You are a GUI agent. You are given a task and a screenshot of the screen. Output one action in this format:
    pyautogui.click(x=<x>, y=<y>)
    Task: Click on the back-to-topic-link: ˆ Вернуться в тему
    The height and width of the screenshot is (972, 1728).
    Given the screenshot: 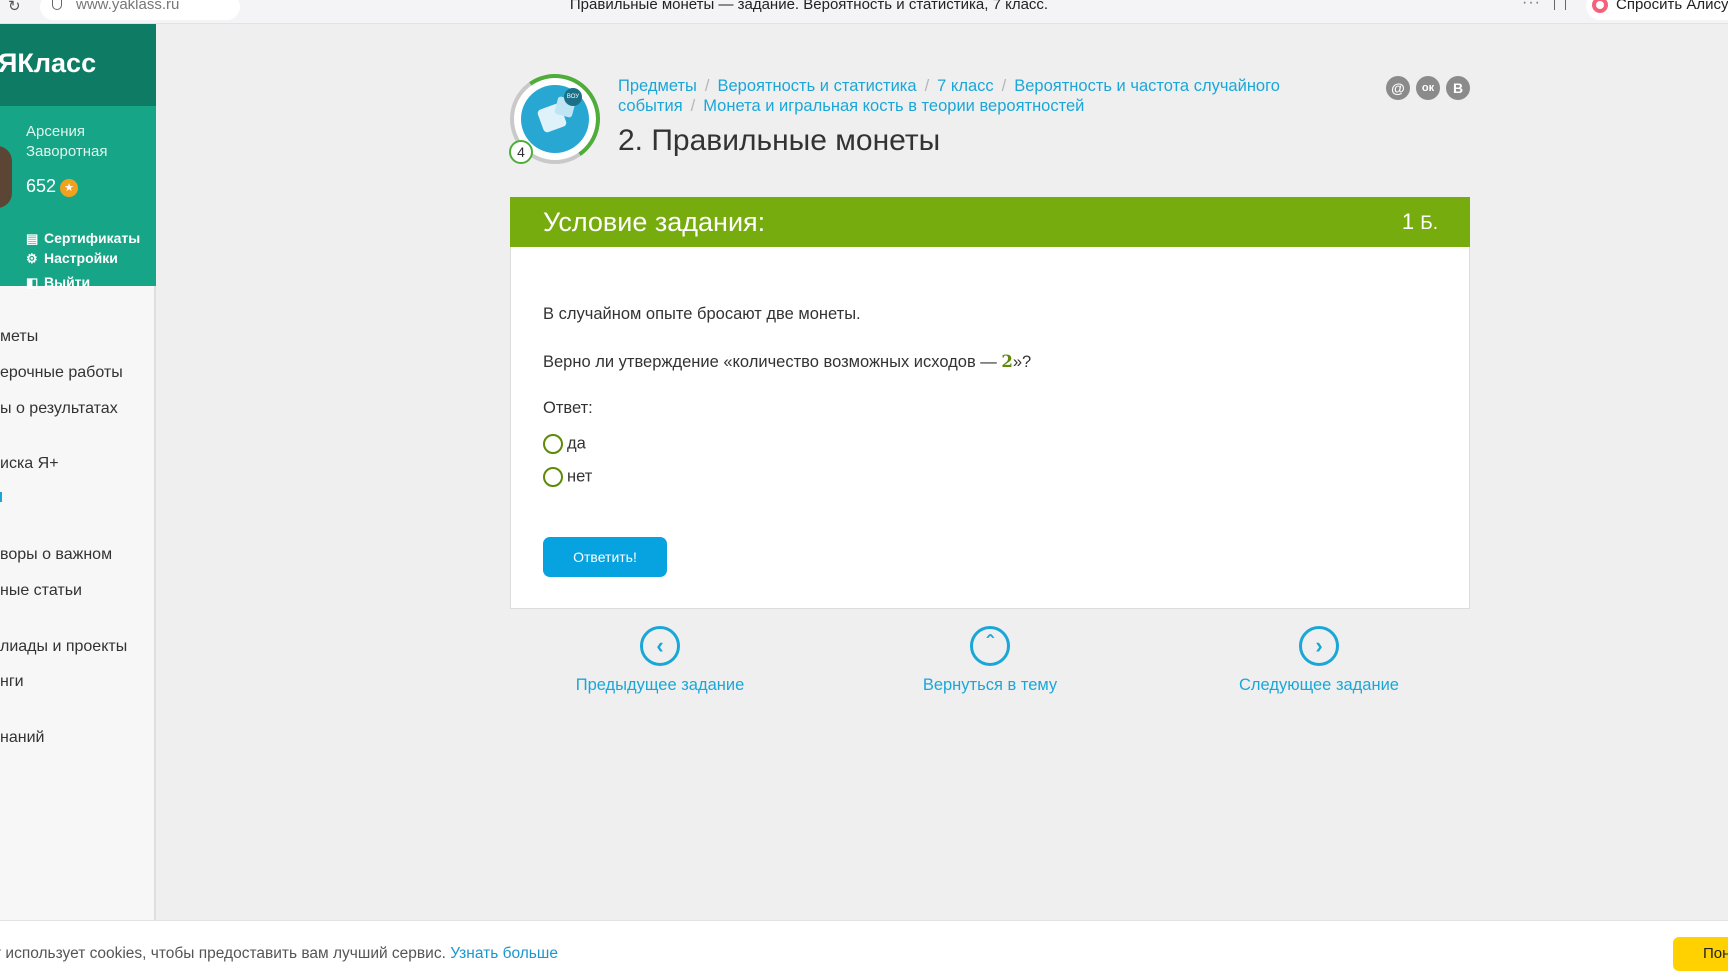 What is the action you would take?
    pyautogui.click(x=990, y=660)
    